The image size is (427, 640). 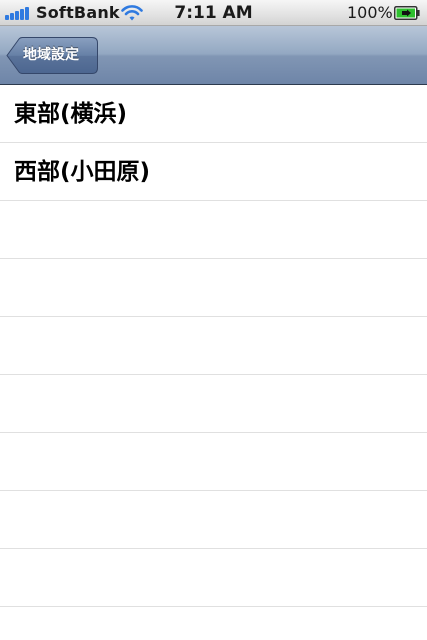 I want to click on battery-percentage: 100%, so click(x=370, y=12).